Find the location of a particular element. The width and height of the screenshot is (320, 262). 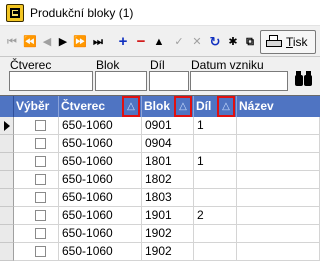

table-row: 650-1060 1801 1 is located at coordinates (167, 162).